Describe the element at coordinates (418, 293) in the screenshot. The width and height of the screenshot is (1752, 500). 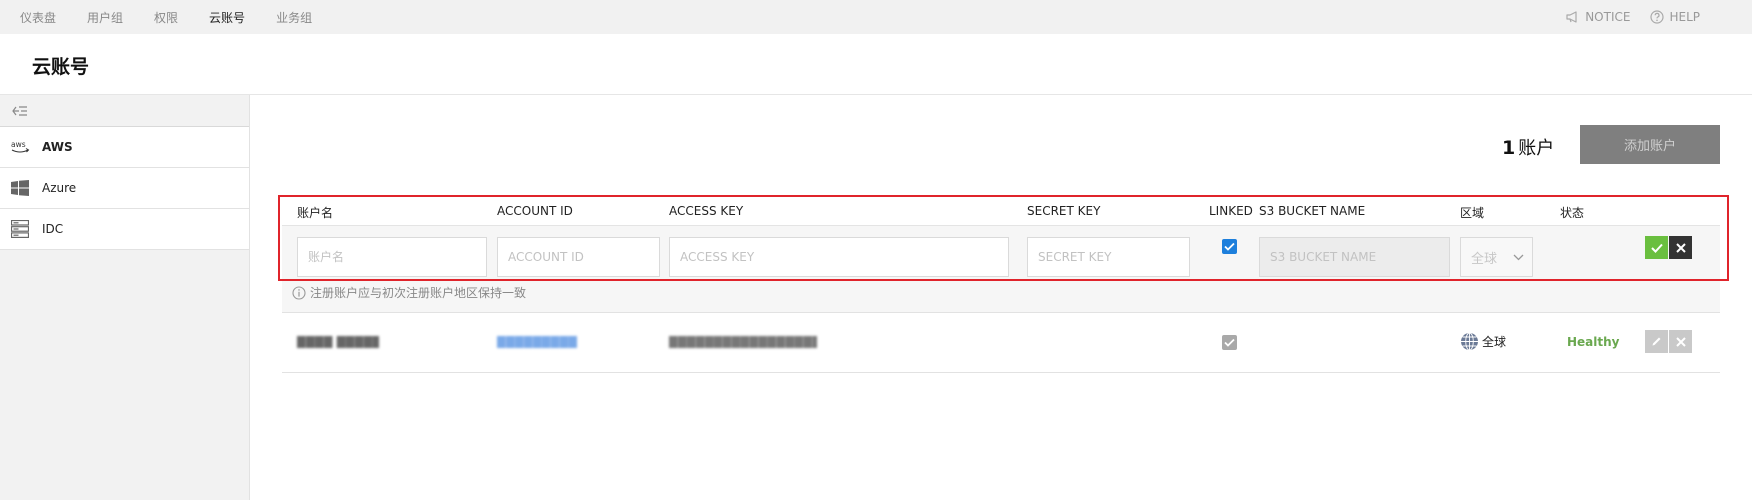
I see `region-hint-text: 注册账户应与初次注册账户地区保持一致` at that location.